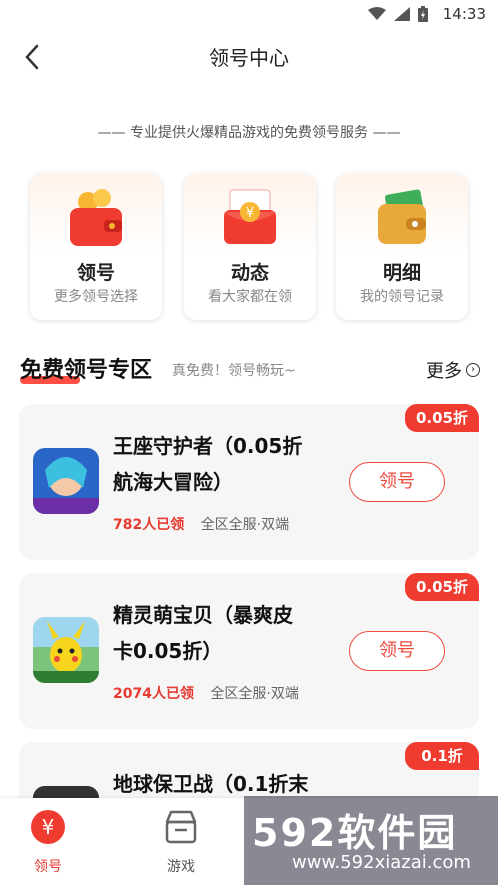  Describe the element at coordinates (381, 862) in the screenshot. I see `watermark-url: www.592xiazai.com` at that location.